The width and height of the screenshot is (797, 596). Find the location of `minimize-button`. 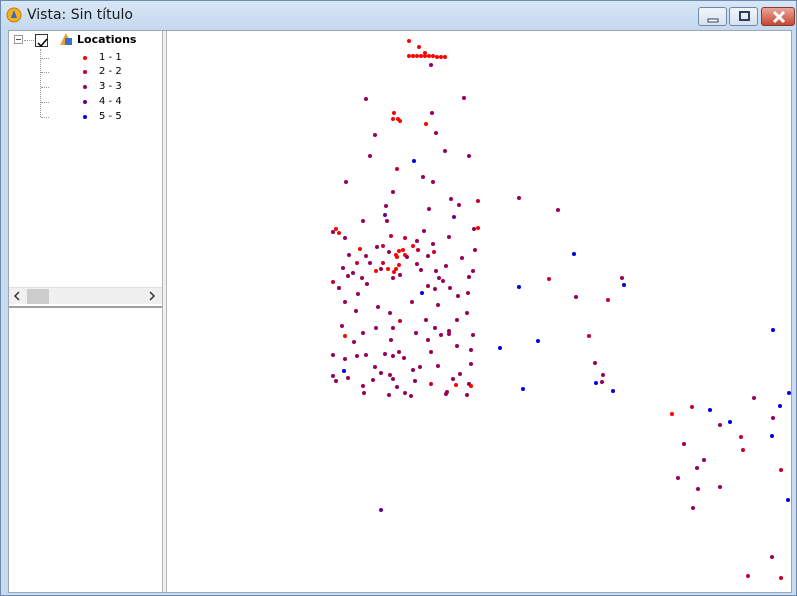

minimize-button is located at coordinates (712, 16).